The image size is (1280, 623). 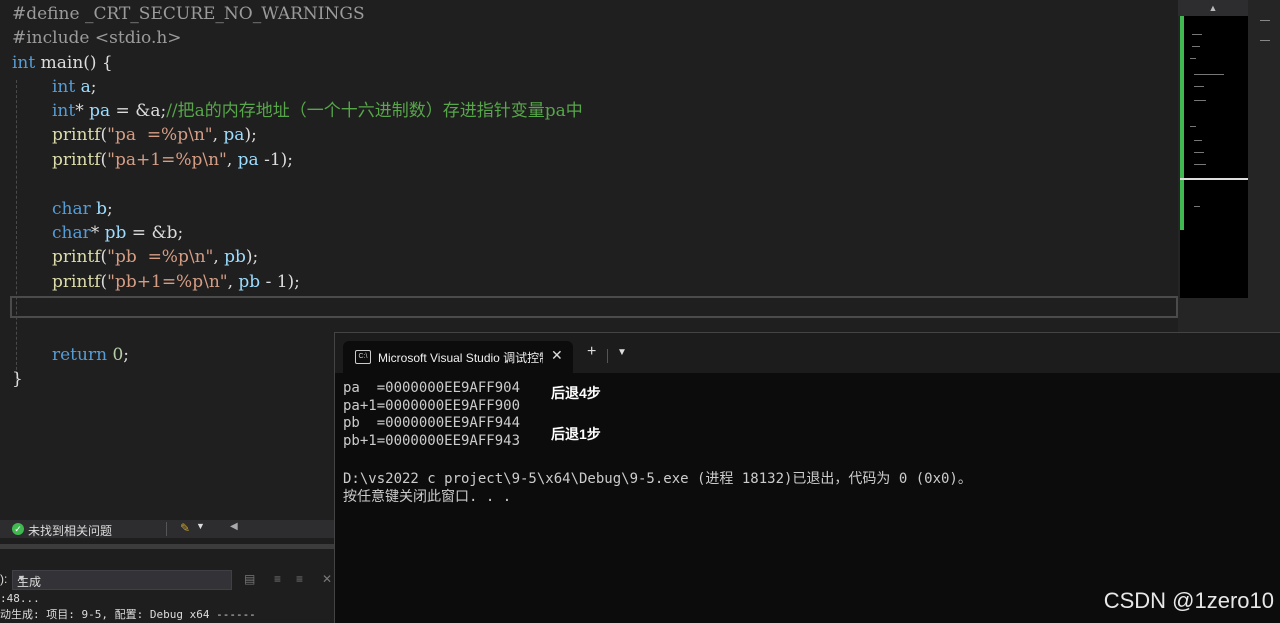 I want to click on scroll-left-arrow-icon: ◀, so click(x=234, y=526).